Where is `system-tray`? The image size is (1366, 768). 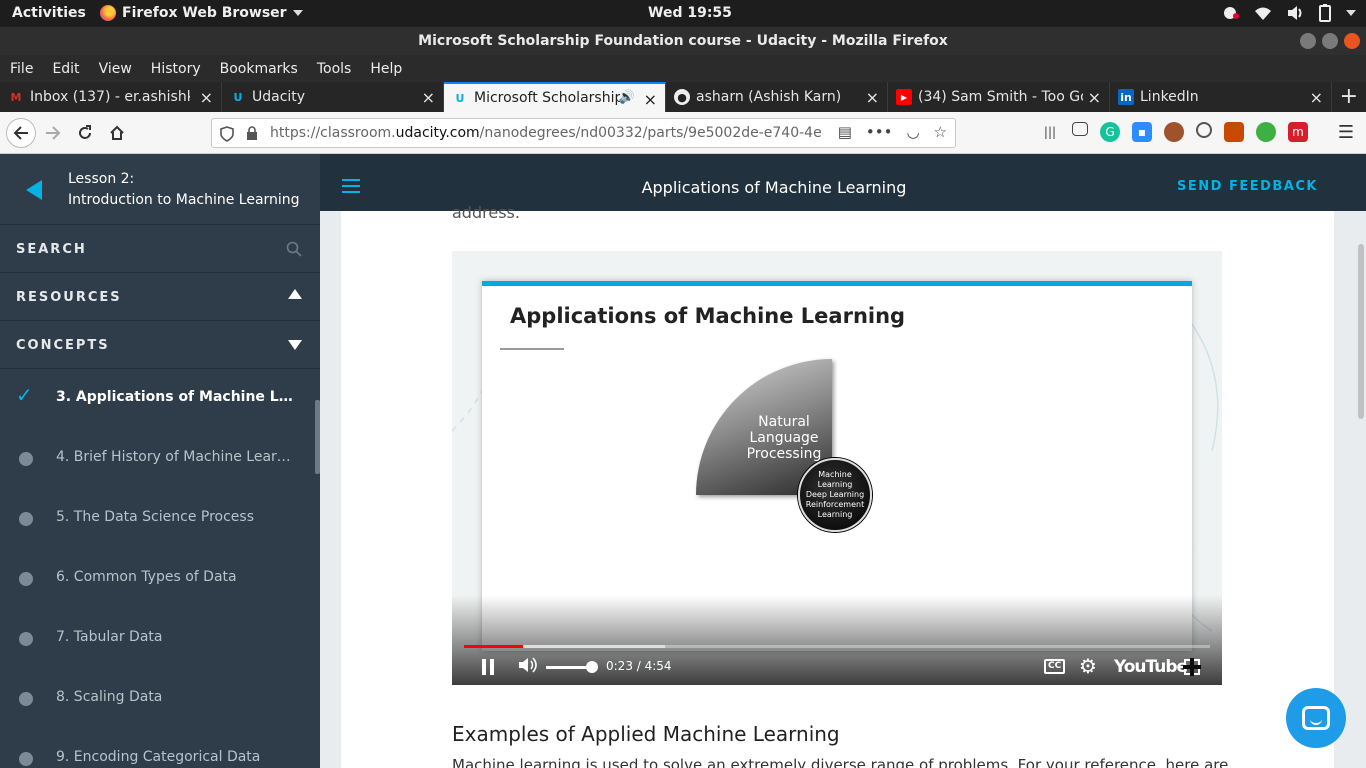 system-tray is located at coordinates (1288, 13).